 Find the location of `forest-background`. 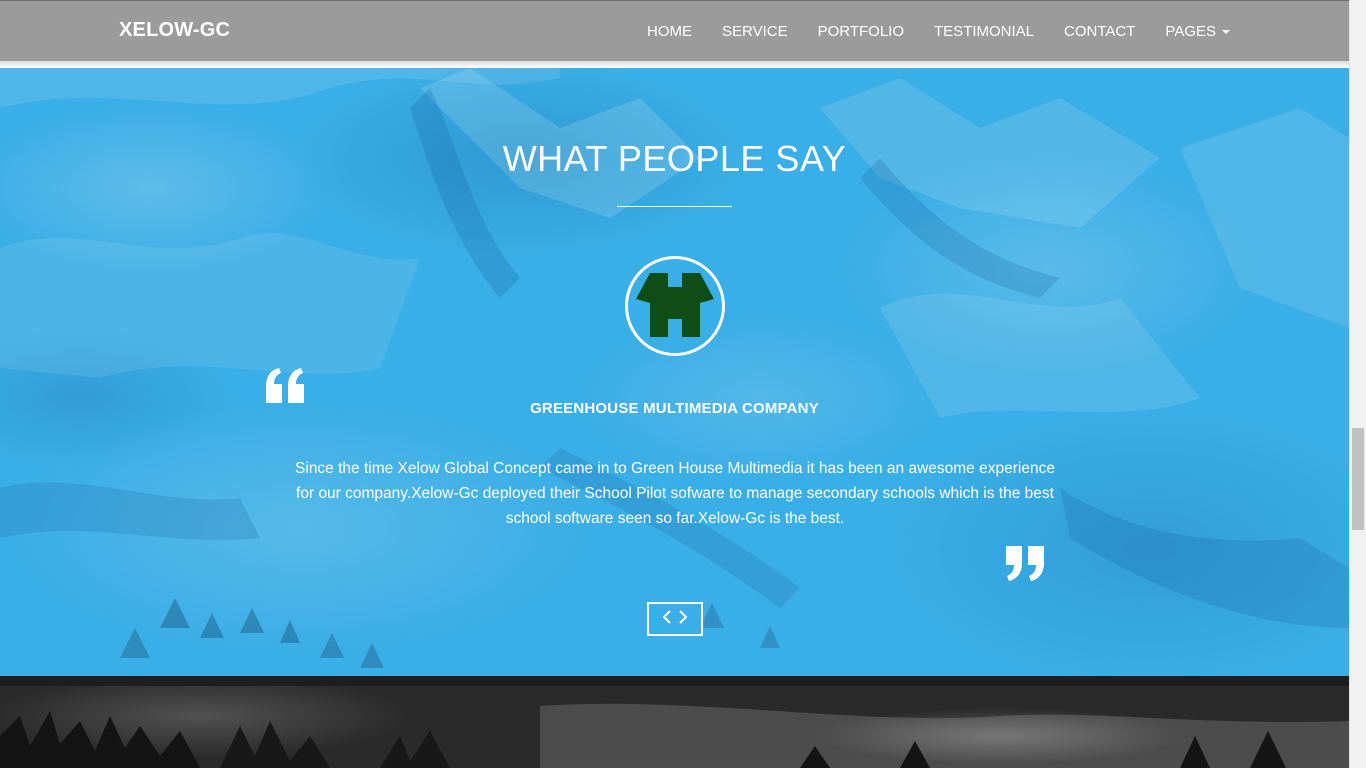

forest-background is located at coordinates (674, 722).